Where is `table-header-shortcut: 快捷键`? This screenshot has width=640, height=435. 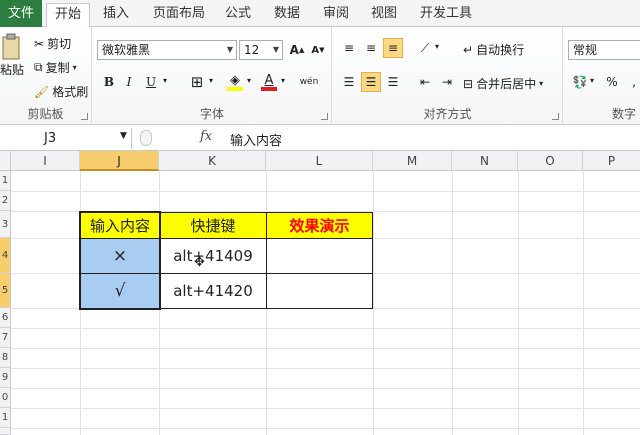 table-header-shortcut: 快捷键 is located at coordinates (213, 225).